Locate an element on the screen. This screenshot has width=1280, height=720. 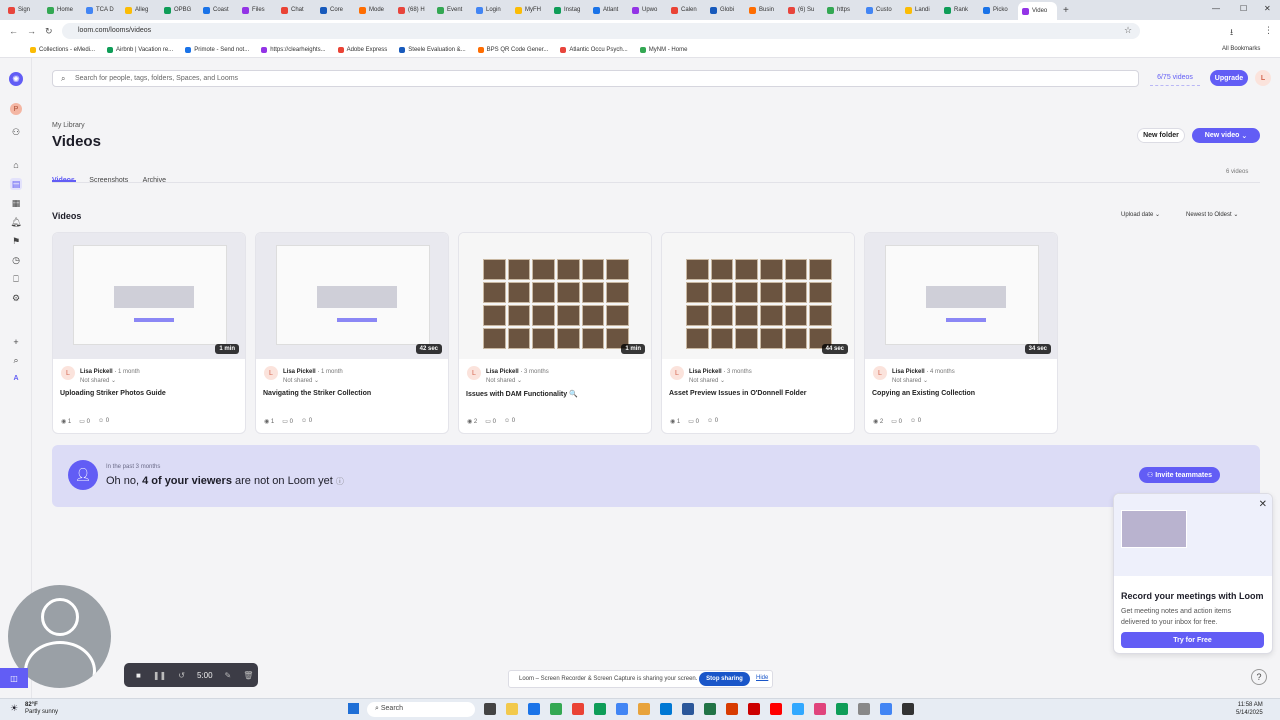
browser-tab: Alleg is located at coordinates (140, 10).